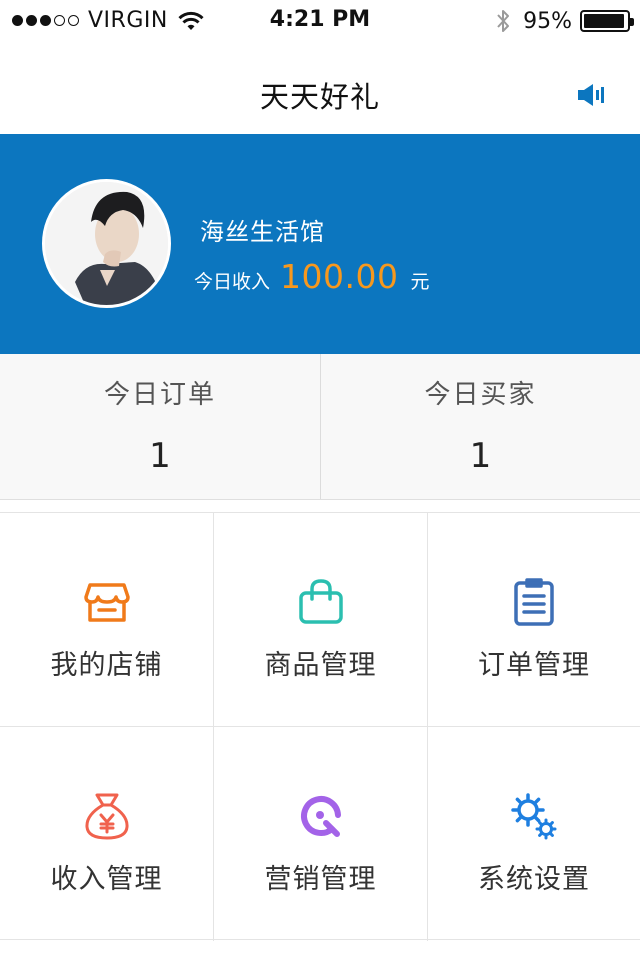 The image size is (640, 972). Describe the element at coordinates (420, 282) in the screenshot. I see `income-unit: 元` at that location.